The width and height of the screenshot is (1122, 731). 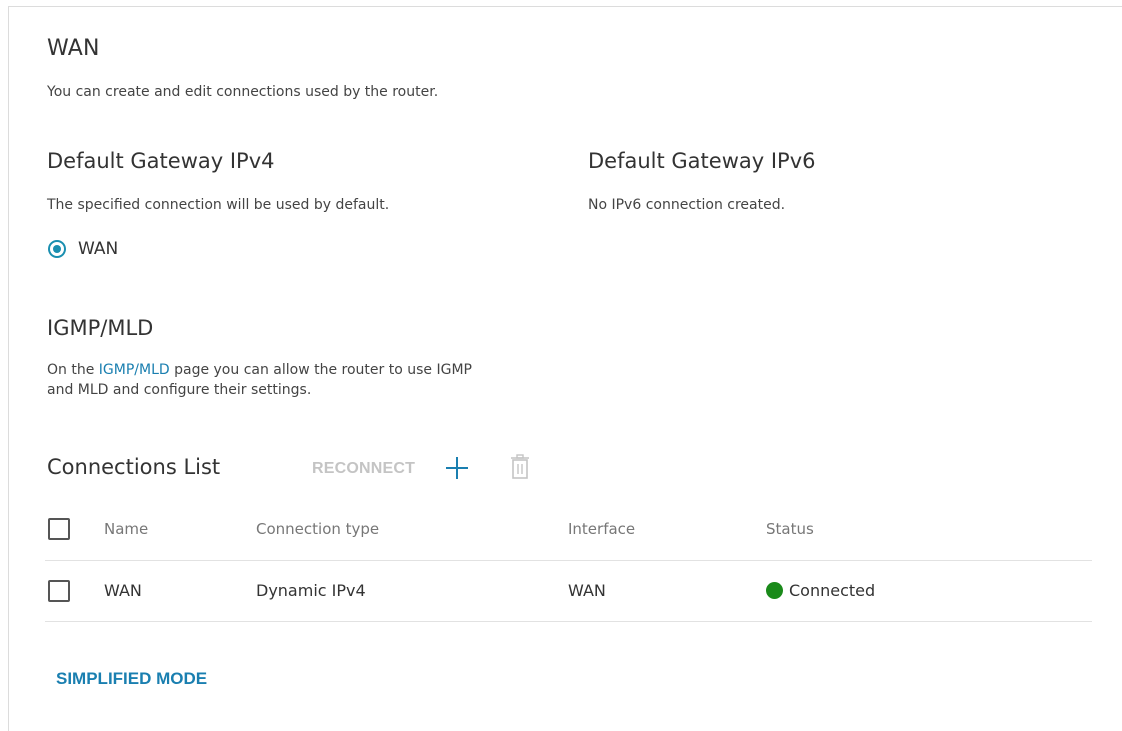 What do you see at coordinates (59, 529) in the screenshot?
I see `select-all-checkbox` at bounding box center [59, 529].